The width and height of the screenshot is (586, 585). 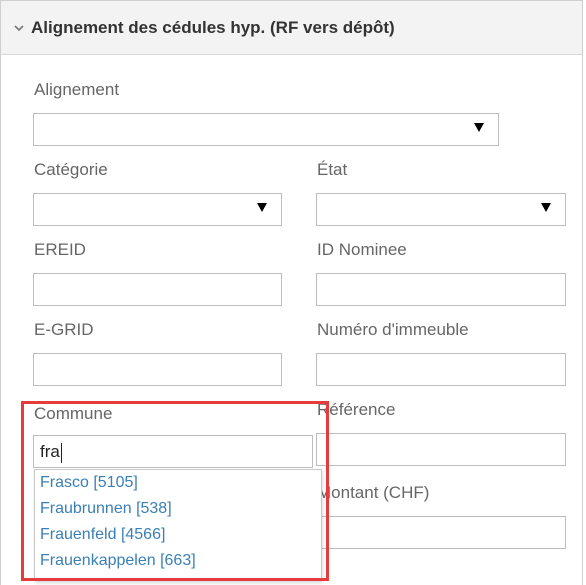 What do you see at coordinates (178, 509) in the screenshot?
I see `autocomplete-option: Fraubrunnen [538]` at bounding box center [178, 509].